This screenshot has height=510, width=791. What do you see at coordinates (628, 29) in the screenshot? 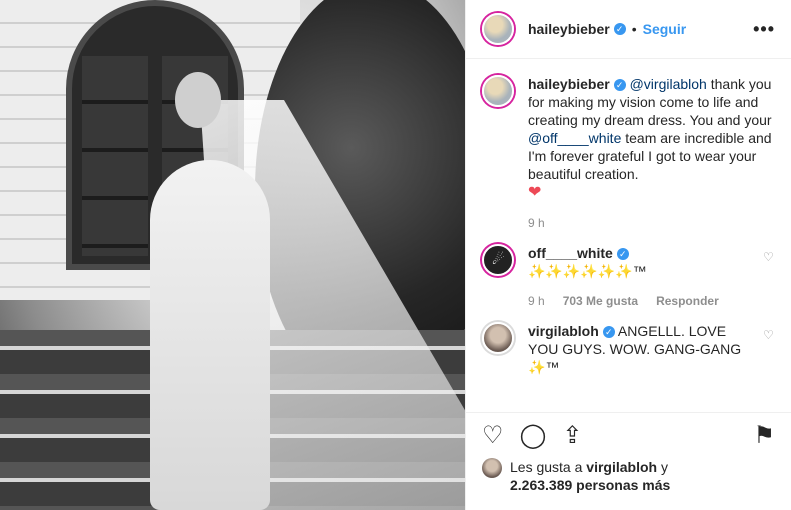
I see `post-header: haileybieber ✓ • Seguir •••` at bounding box center [628, 29].